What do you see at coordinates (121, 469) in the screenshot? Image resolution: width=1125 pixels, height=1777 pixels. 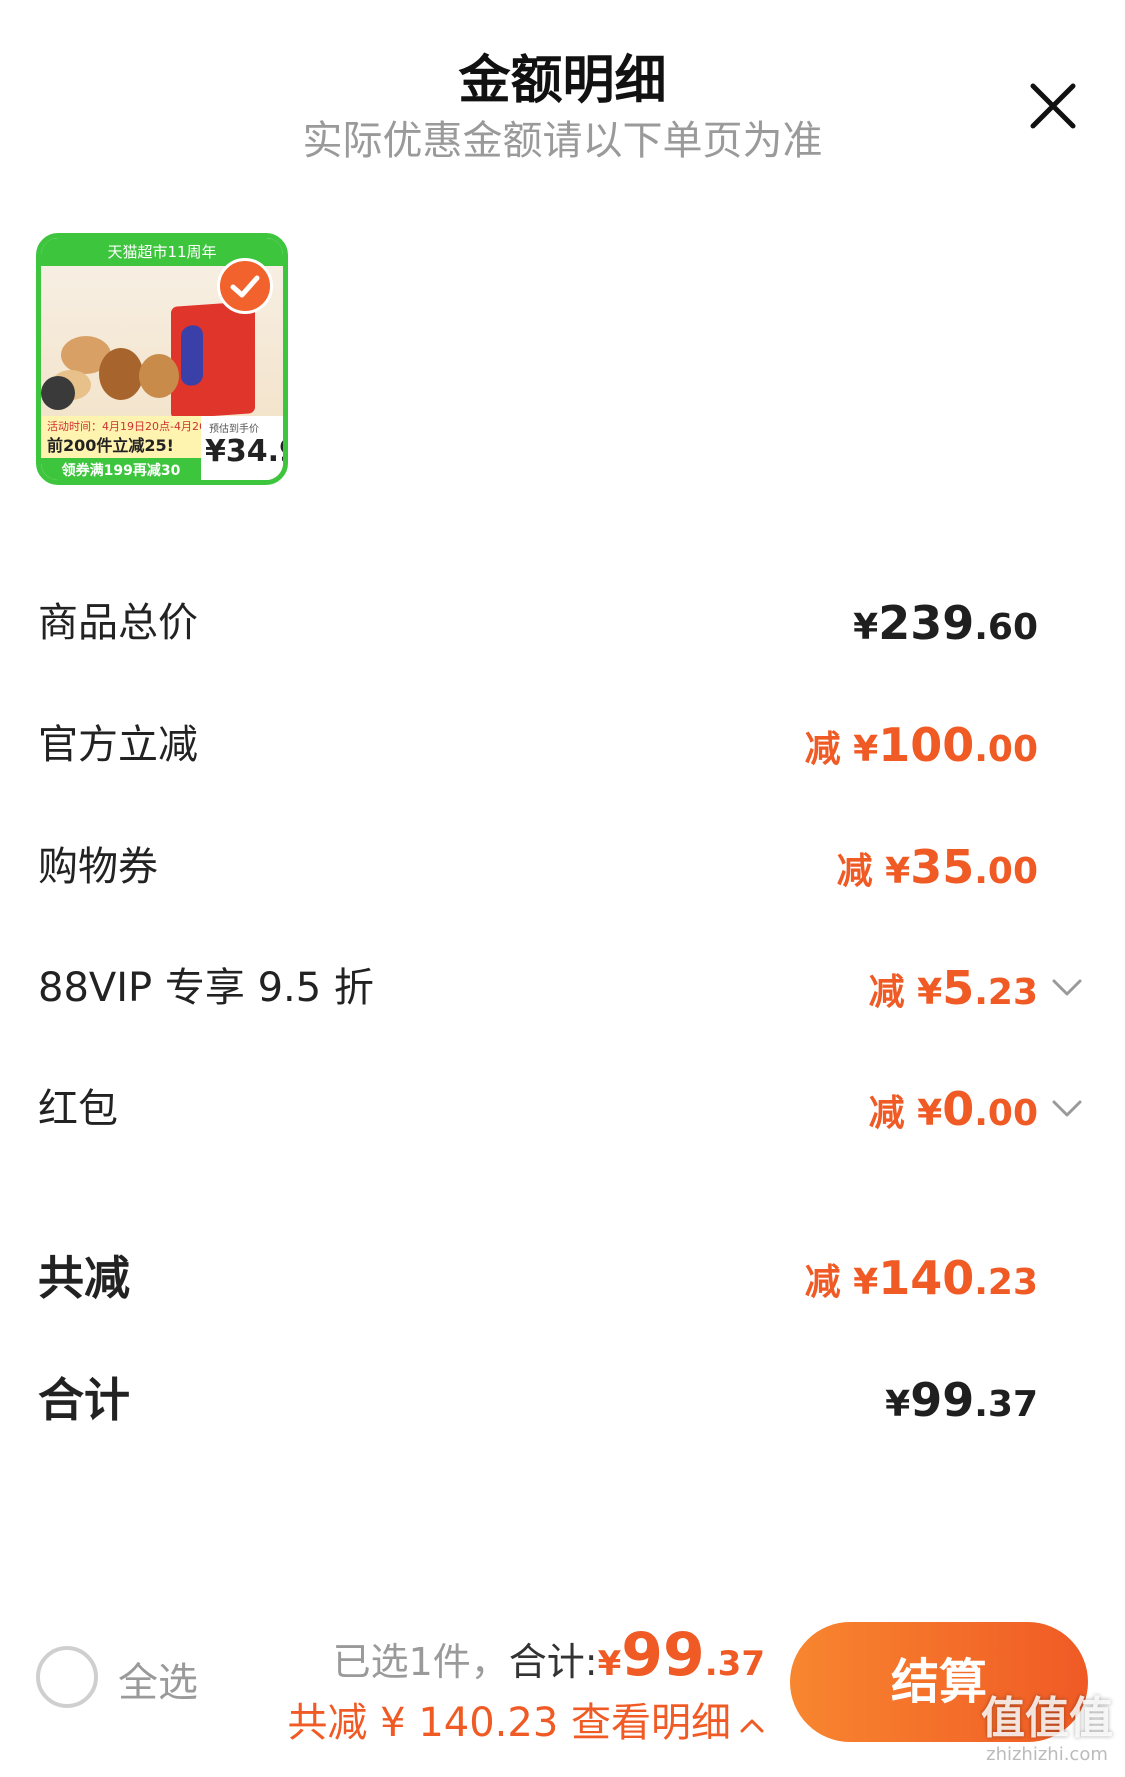 I see `promo-coupon: 领券满199再减30` at bounding box center [121, 469].